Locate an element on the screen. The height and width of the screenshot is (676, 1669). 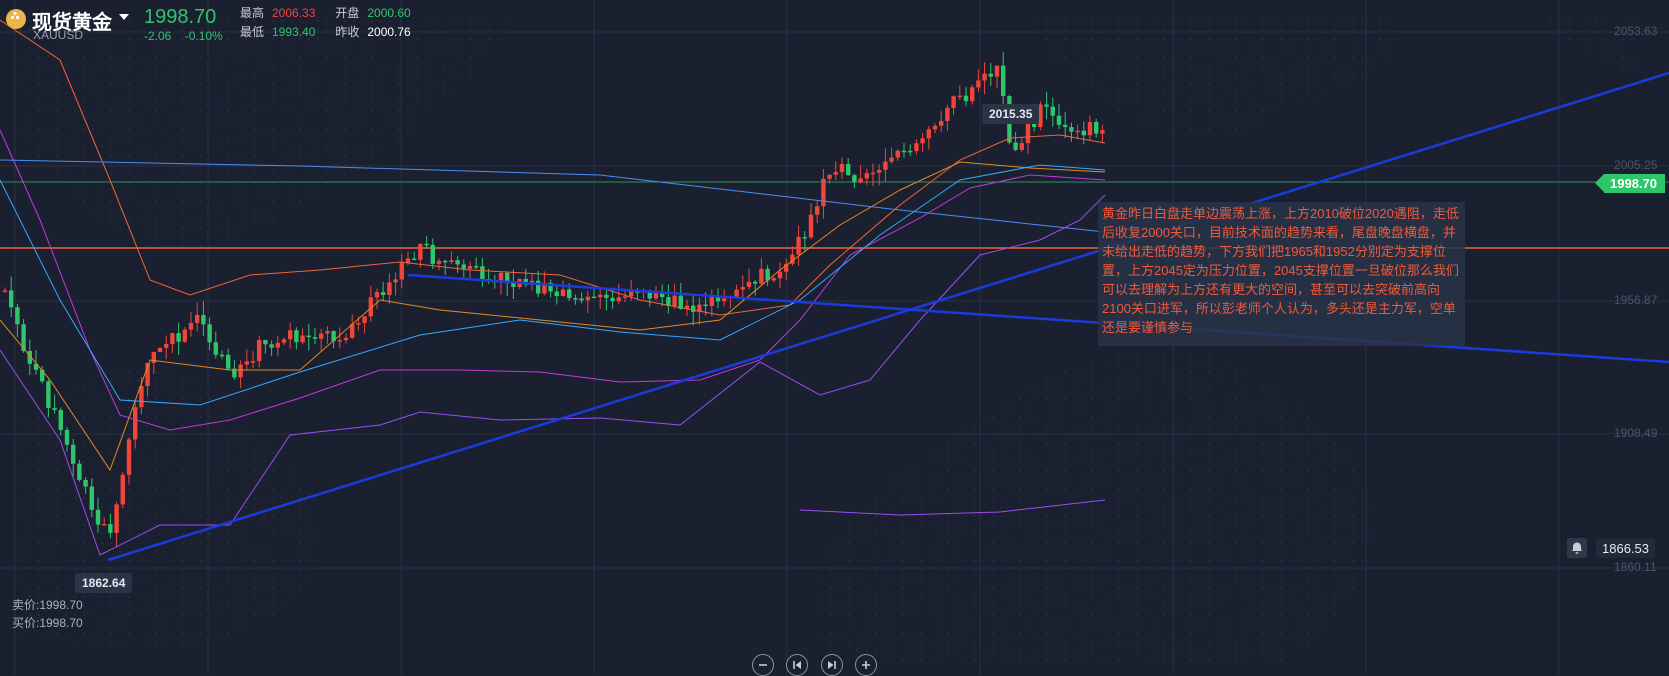
prev-close-value: 2000.76 is located at coordinates (389, 32).